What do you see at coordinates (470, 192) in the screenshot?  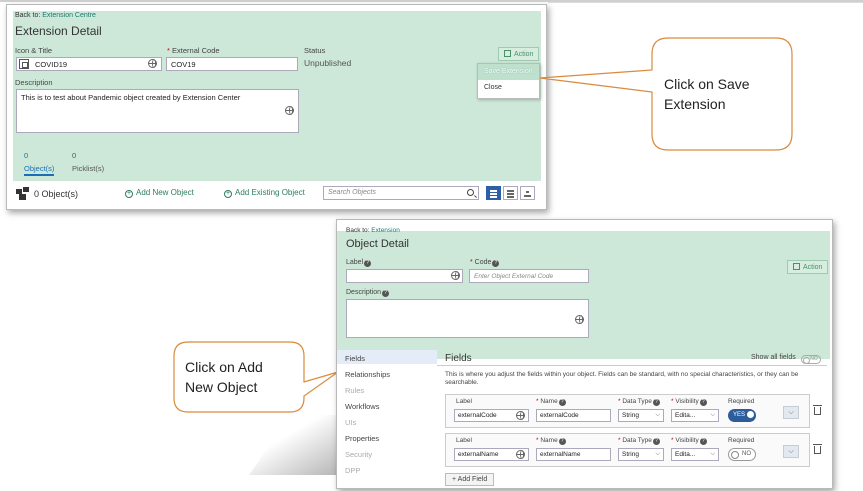 I see `search-icon` at bounding box center [470, 192].